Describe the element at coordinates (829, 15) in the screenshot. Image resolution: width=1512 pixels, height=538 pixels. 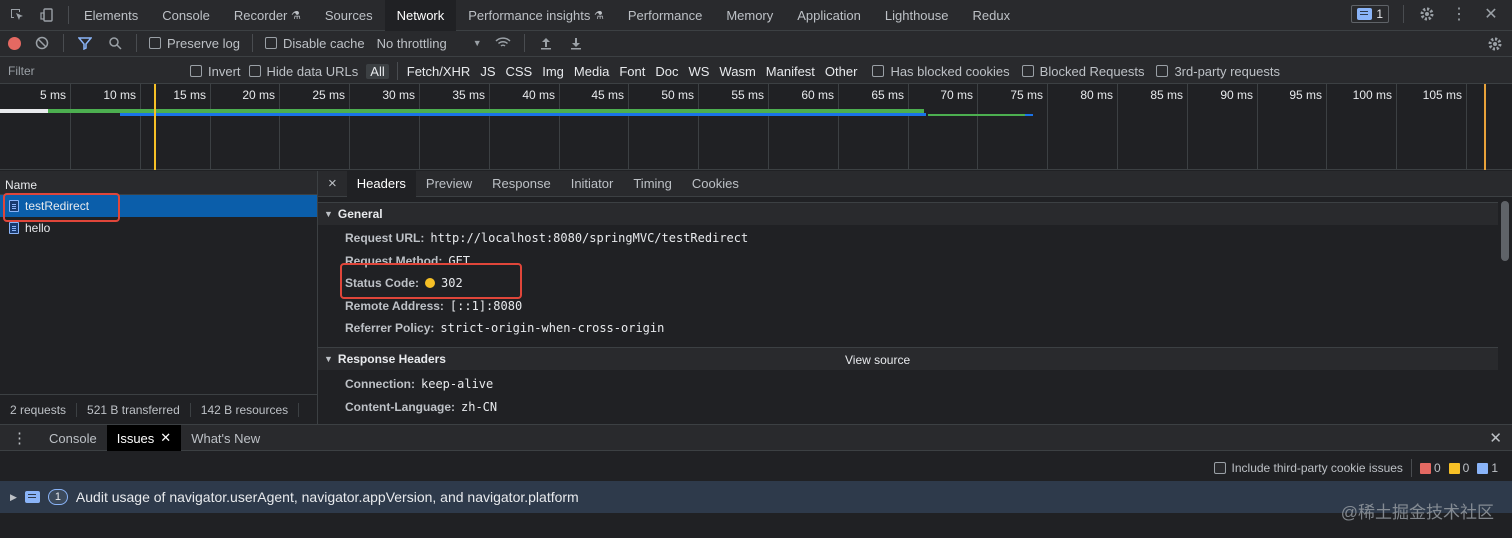
I see `tab-application: Application` at that location.